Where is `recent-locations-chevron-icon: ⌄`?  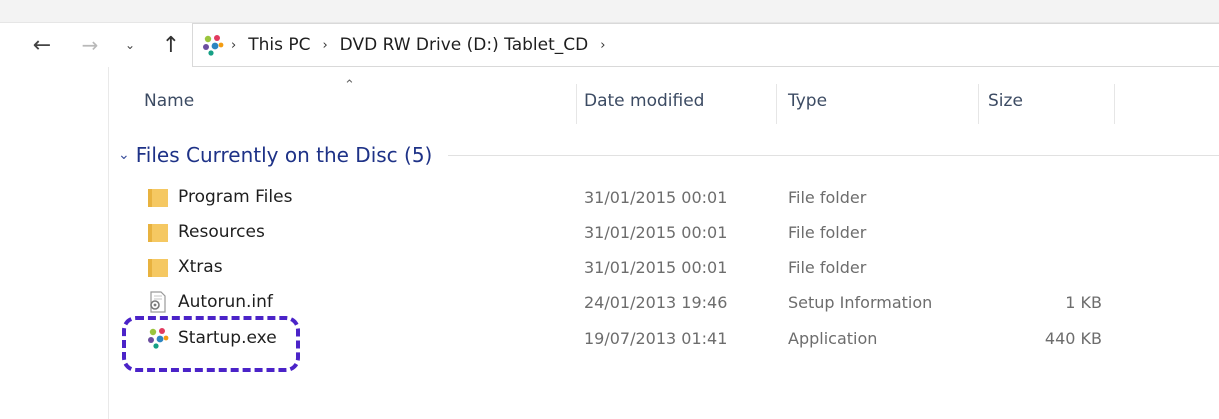
recent-locations-chevron-icon: ⌄ is located at coordinates (130, 45).